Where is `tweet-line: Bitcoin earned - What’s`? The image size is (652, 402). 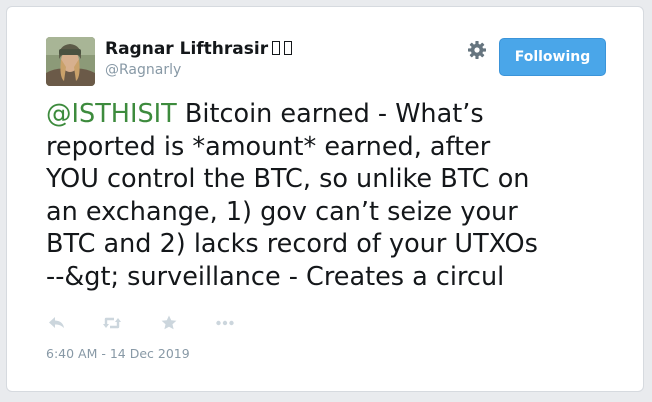
tweet-line: Bitcoin earned - What’s is located at coordinates (330, 114).